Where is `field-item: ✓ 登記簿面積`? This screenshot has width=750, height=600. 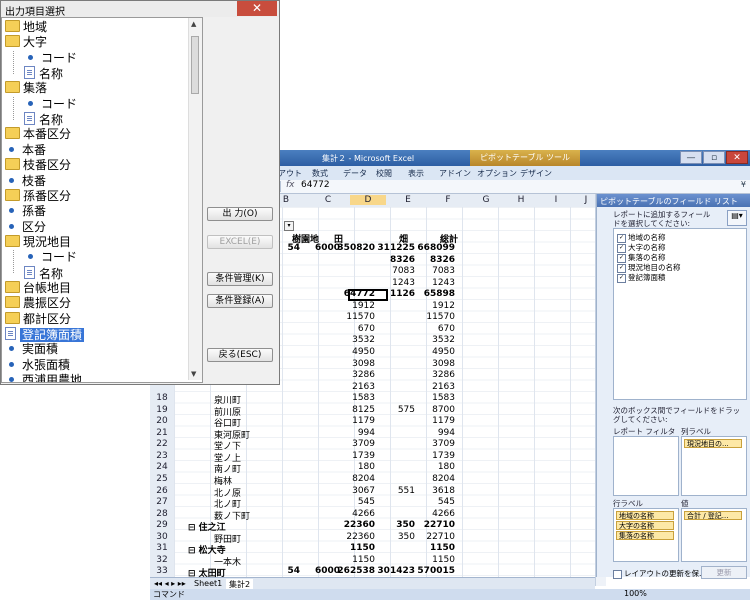
field-item: ✓ 登記簿面積 is located at coordinates (641, 277).